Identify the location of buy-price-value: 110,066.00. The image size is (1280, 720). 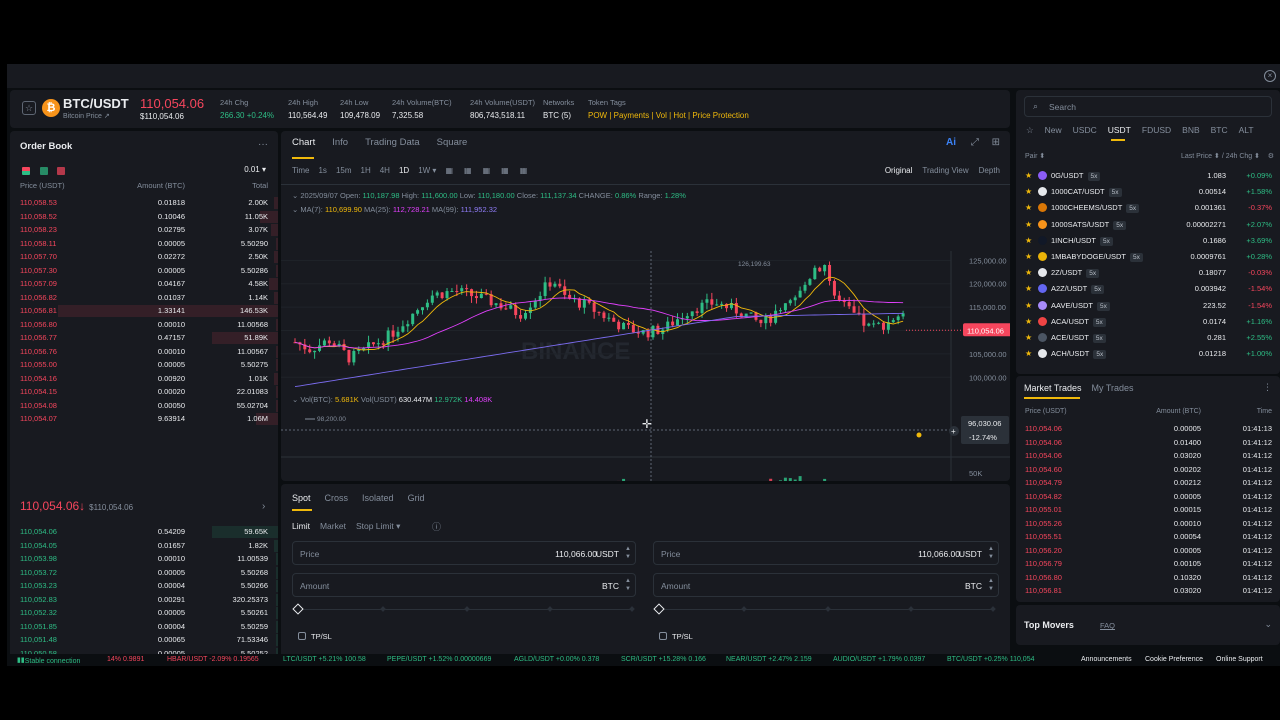
(576, 554).